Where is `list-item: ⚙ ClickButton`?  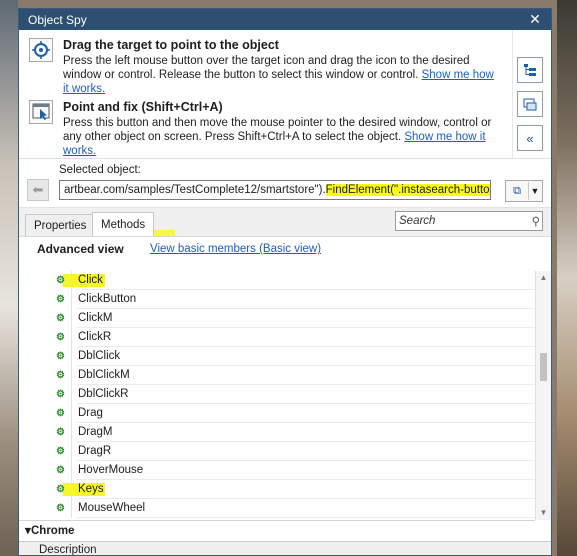 list-item: ⚙ ClickButton is located at coordinates (277, 299).